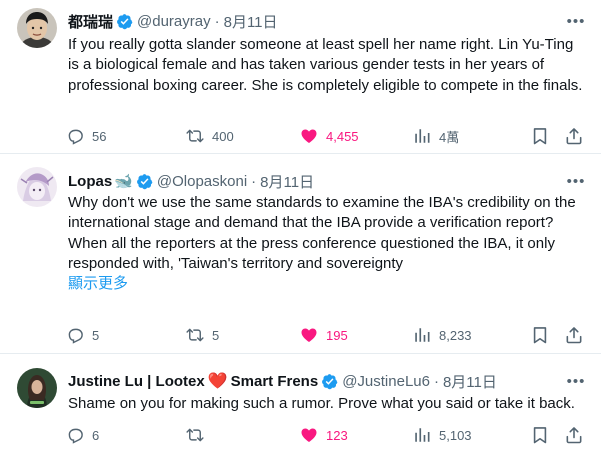 This screenshot has width=601, height=460. I want to click on retweet-button, so click(199, 435).